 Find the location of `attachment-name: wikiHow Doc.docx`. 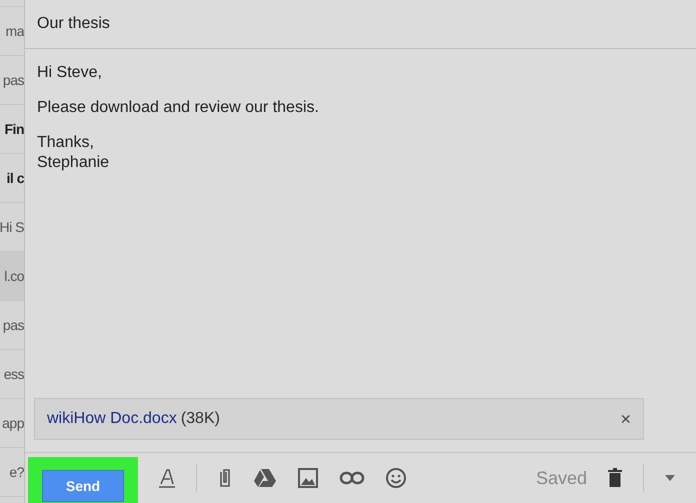

attachment-name: wikiHow Doc.docx is located at coordinates (112, 419).